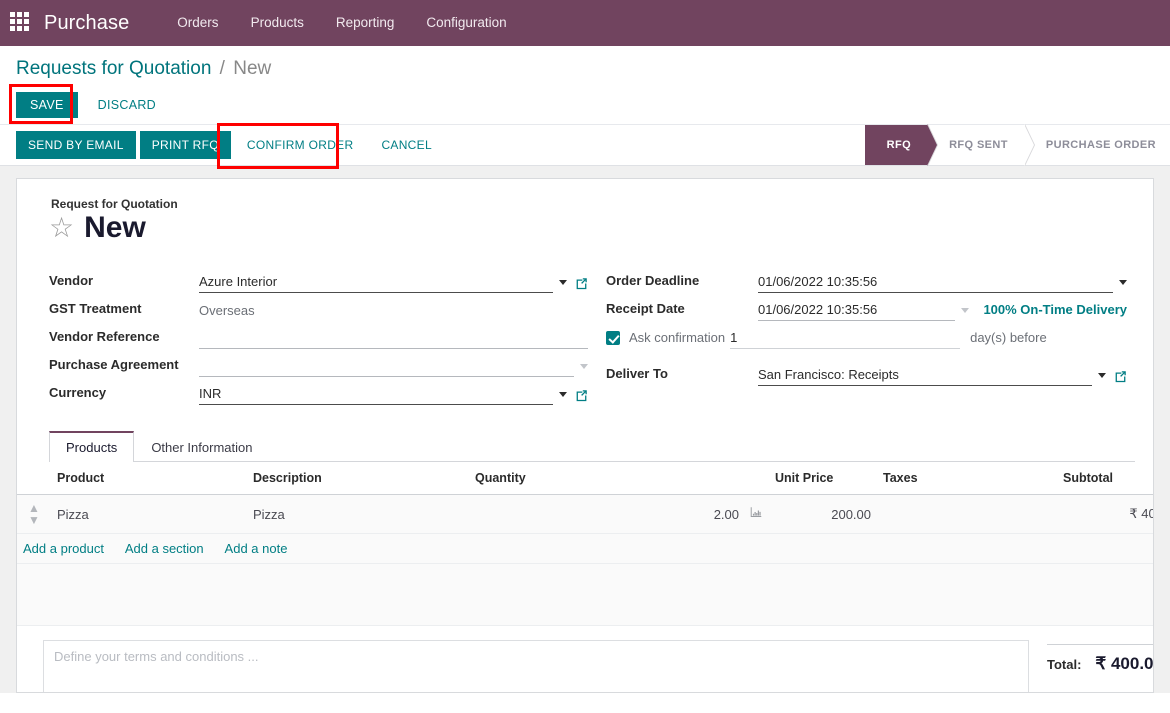  I want to click on deliver-to-dropdown-caret, so click(1102, 375).